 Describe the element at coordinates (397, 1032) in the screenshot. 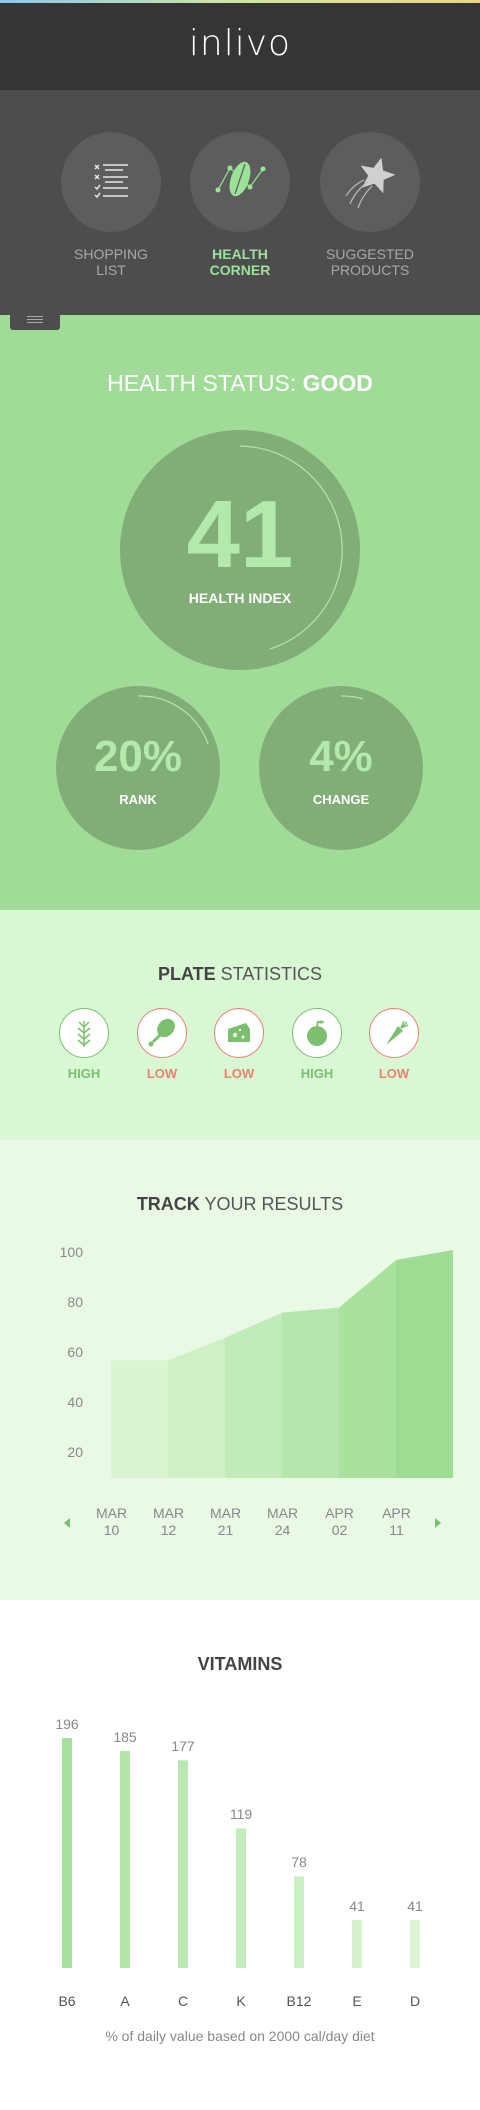

I see `carrot-icon` at that location.